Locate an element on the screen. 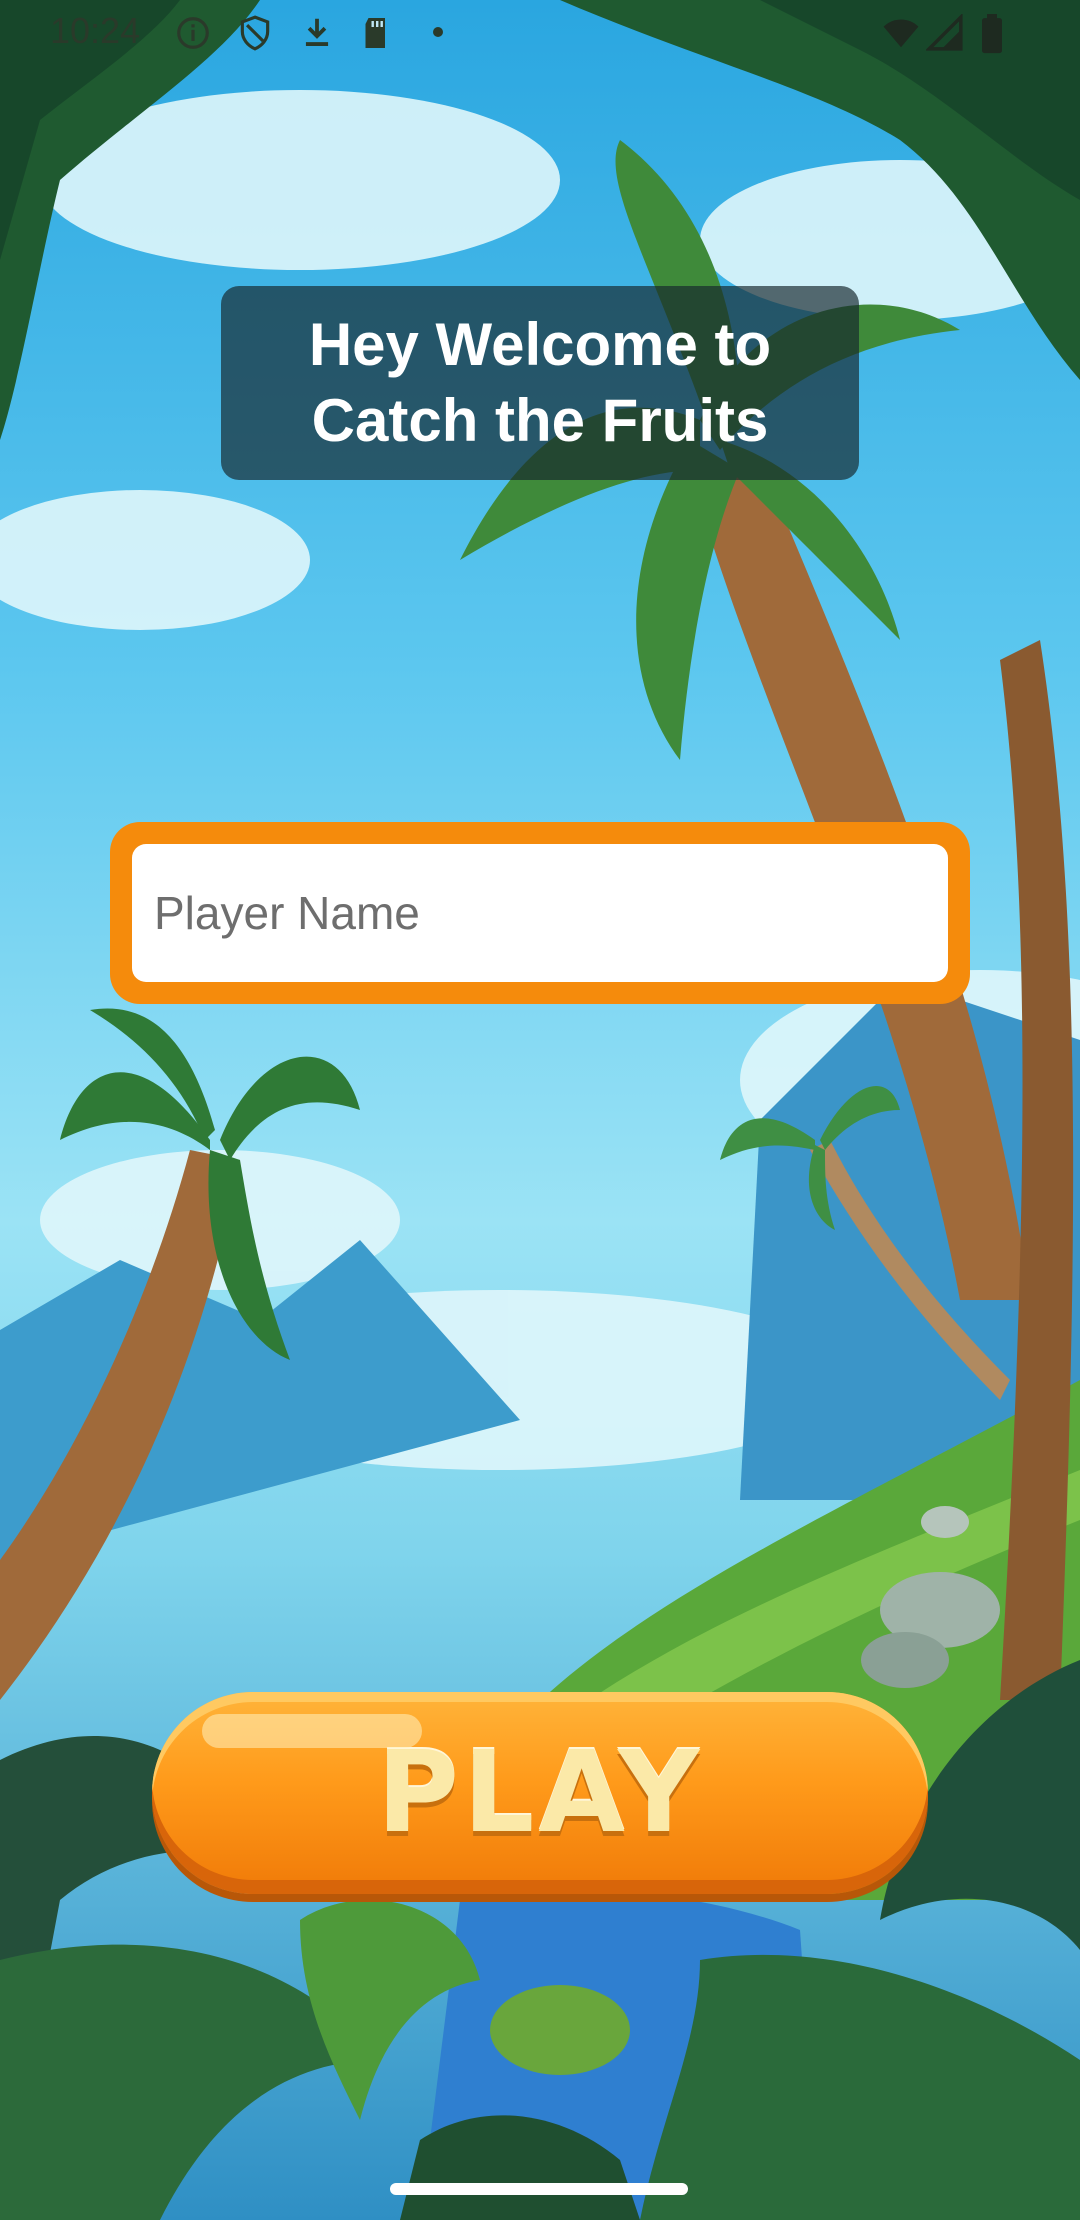 Image resolution: width=1080 pixels, height=2220 pixels. status-bar: 10:24 is located at coordinates (540, 33).